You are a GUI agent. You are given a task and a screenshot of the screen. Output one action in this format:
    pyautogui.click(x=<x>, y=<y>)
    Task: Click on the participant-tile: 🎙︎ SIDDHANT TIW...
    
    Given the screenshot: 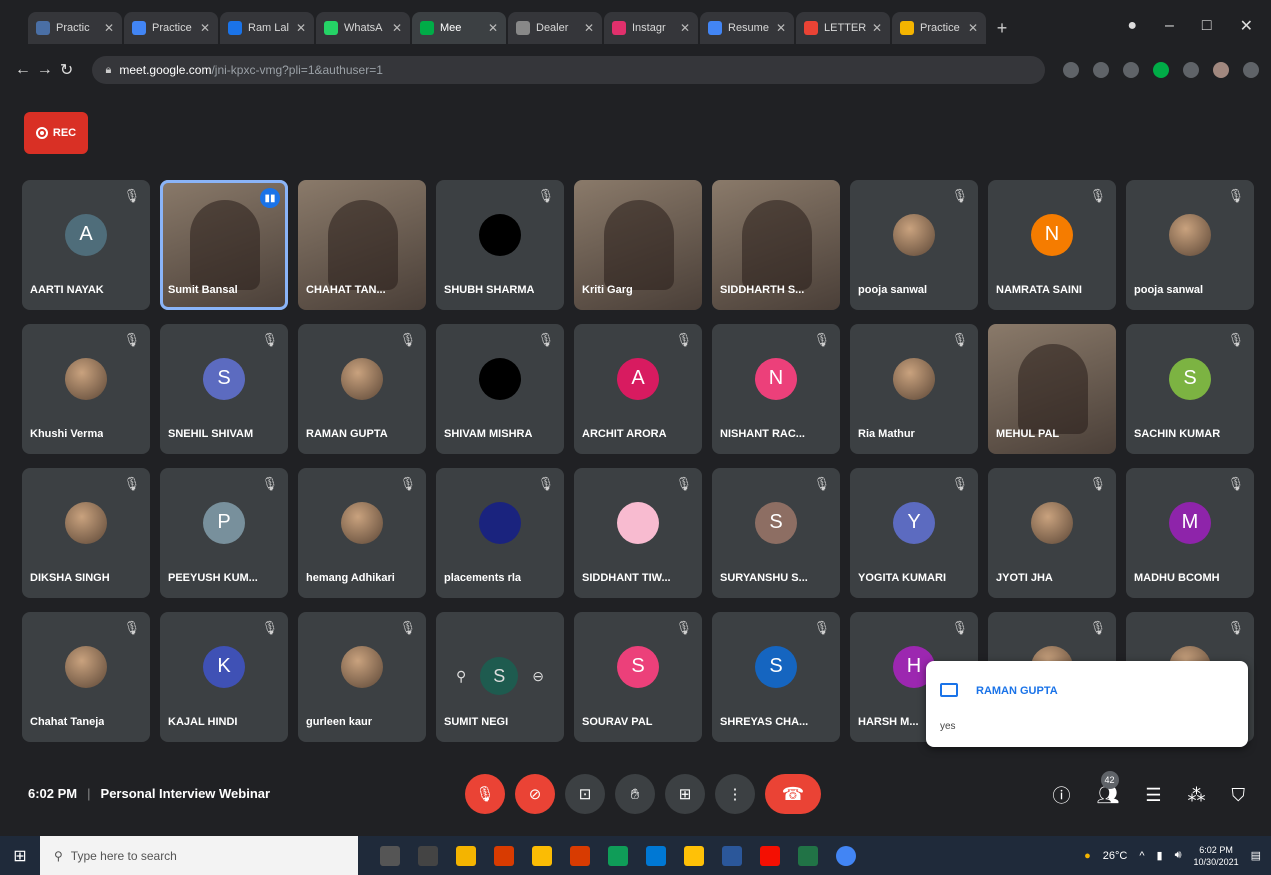 What is the action you would take?
    pyautogui.click(x=638, y=533)
    